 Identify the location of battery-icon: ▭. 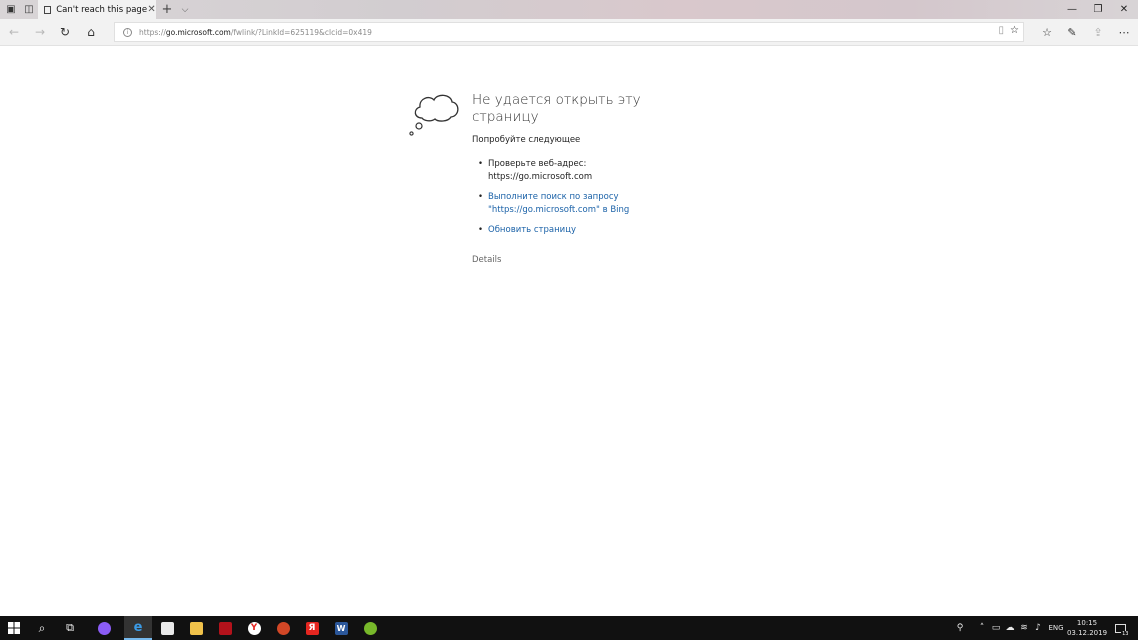
(996, 628).